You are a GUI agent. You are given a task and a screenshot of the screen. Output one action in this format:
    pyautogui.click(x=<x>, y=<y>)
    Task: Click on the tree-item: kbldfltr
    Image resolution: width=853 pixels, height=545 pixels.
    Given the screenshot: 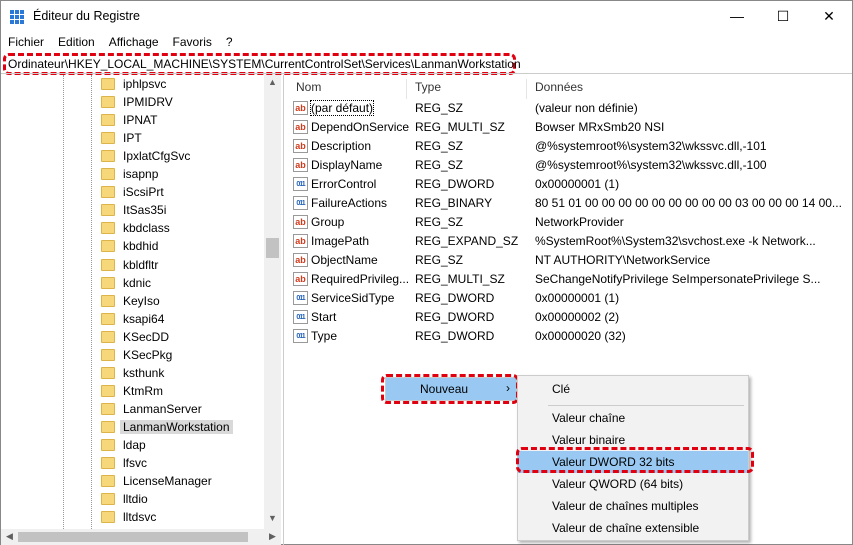 What is the action you would take?
    pyautogui.click(x=129, y=265)
    